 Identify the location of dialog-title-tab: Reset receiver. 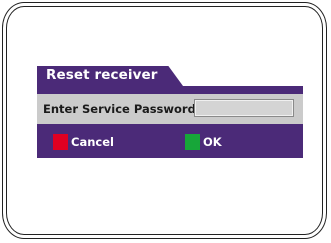
(110, 76).